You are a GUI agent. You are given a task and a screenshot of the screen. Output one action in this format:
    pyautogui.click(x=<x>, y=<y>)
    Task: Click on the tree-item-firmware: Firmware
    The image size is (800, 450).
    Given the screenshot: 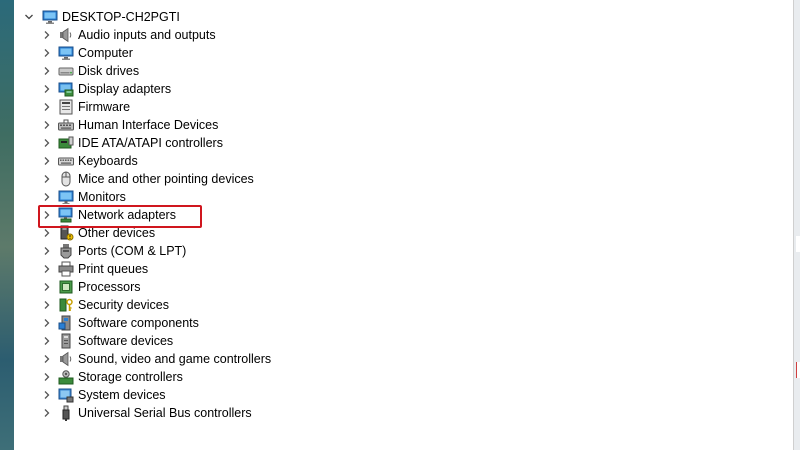 What is the action you would take?
    pyautogui.click(x=85, y=107)
    